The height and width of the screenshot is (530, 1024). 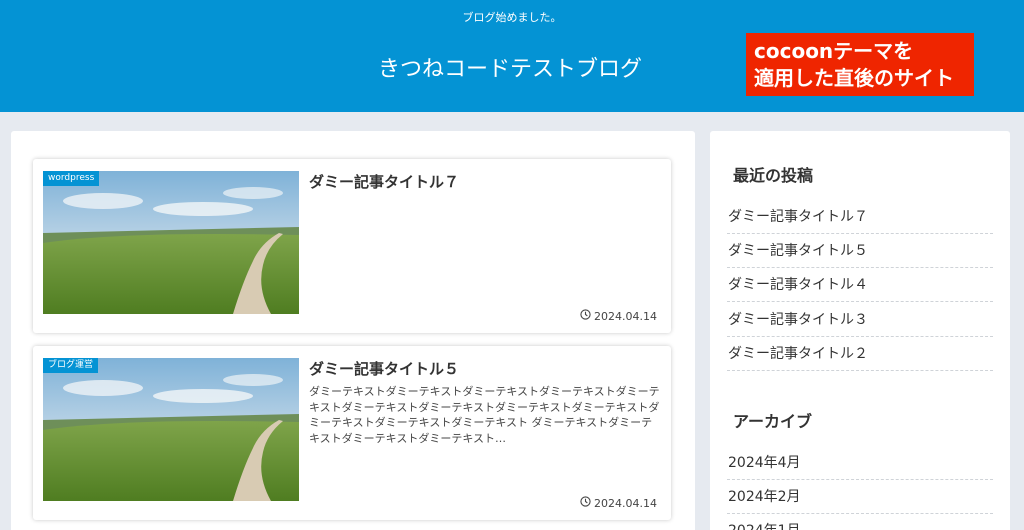 I want to click on category-badge: ブログ運営, so click(x=71, y=365).